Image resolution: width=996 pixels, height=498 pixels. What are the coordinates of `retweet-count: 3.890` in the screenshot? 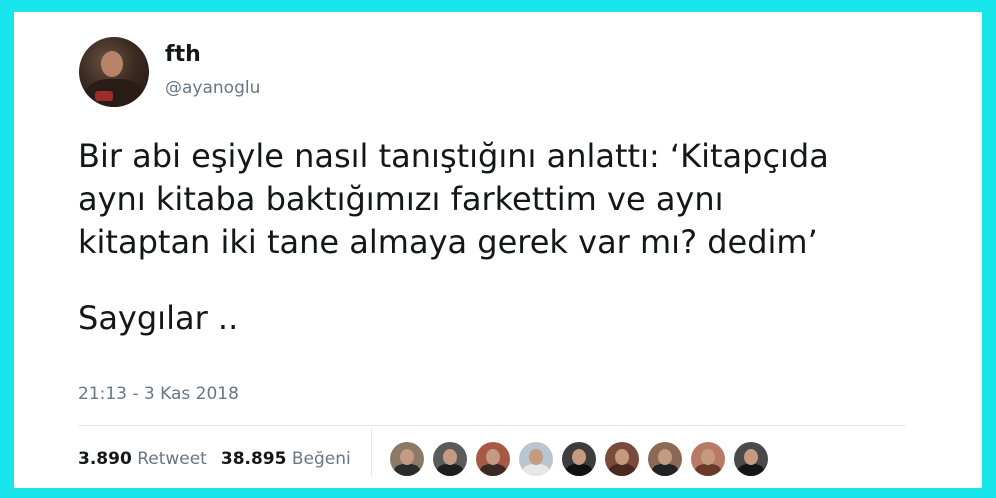 It's located at (105, 459).